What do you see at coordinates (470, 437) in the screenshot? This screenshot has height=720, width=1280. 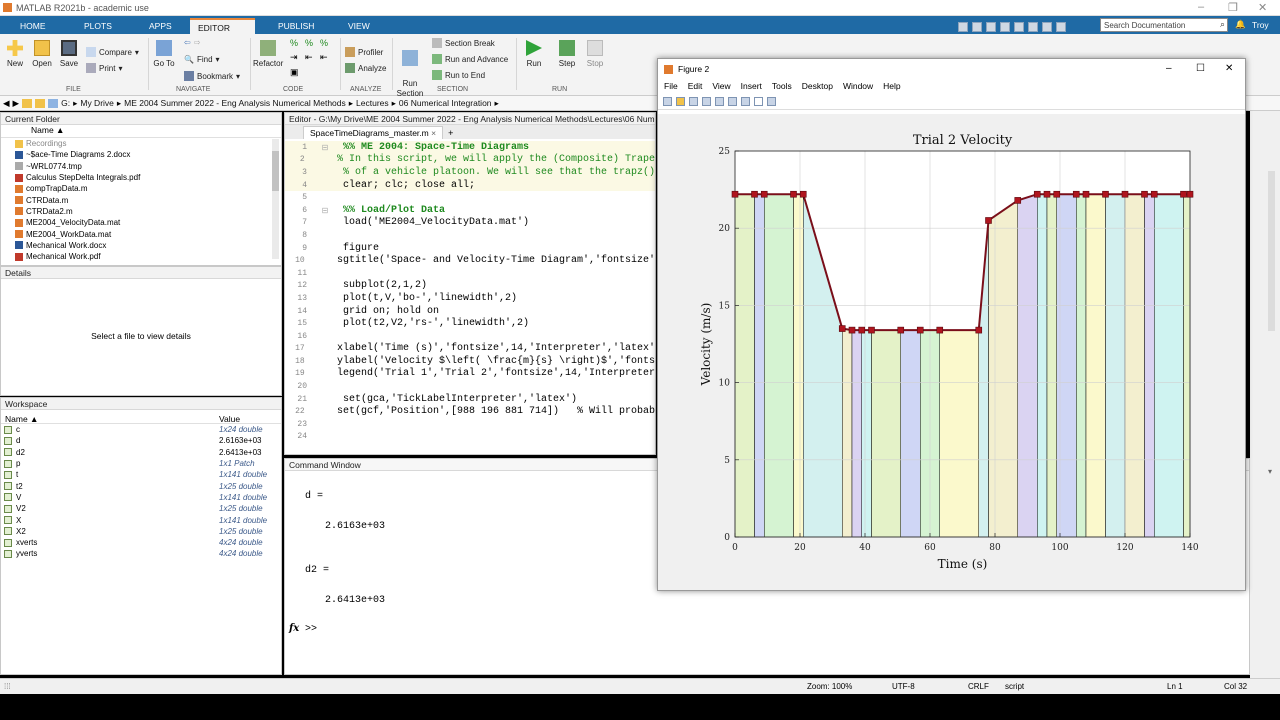 I see `code-line: 24` at bounding box center [470, 437].